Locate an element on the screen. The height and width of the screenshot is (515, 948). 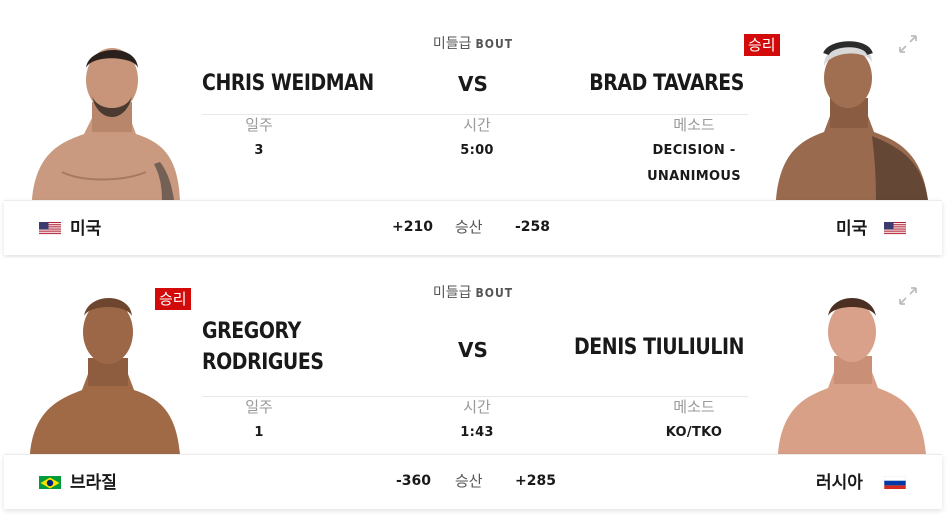
red-fighter-country: 미국 is located at coordinates (86, 229).